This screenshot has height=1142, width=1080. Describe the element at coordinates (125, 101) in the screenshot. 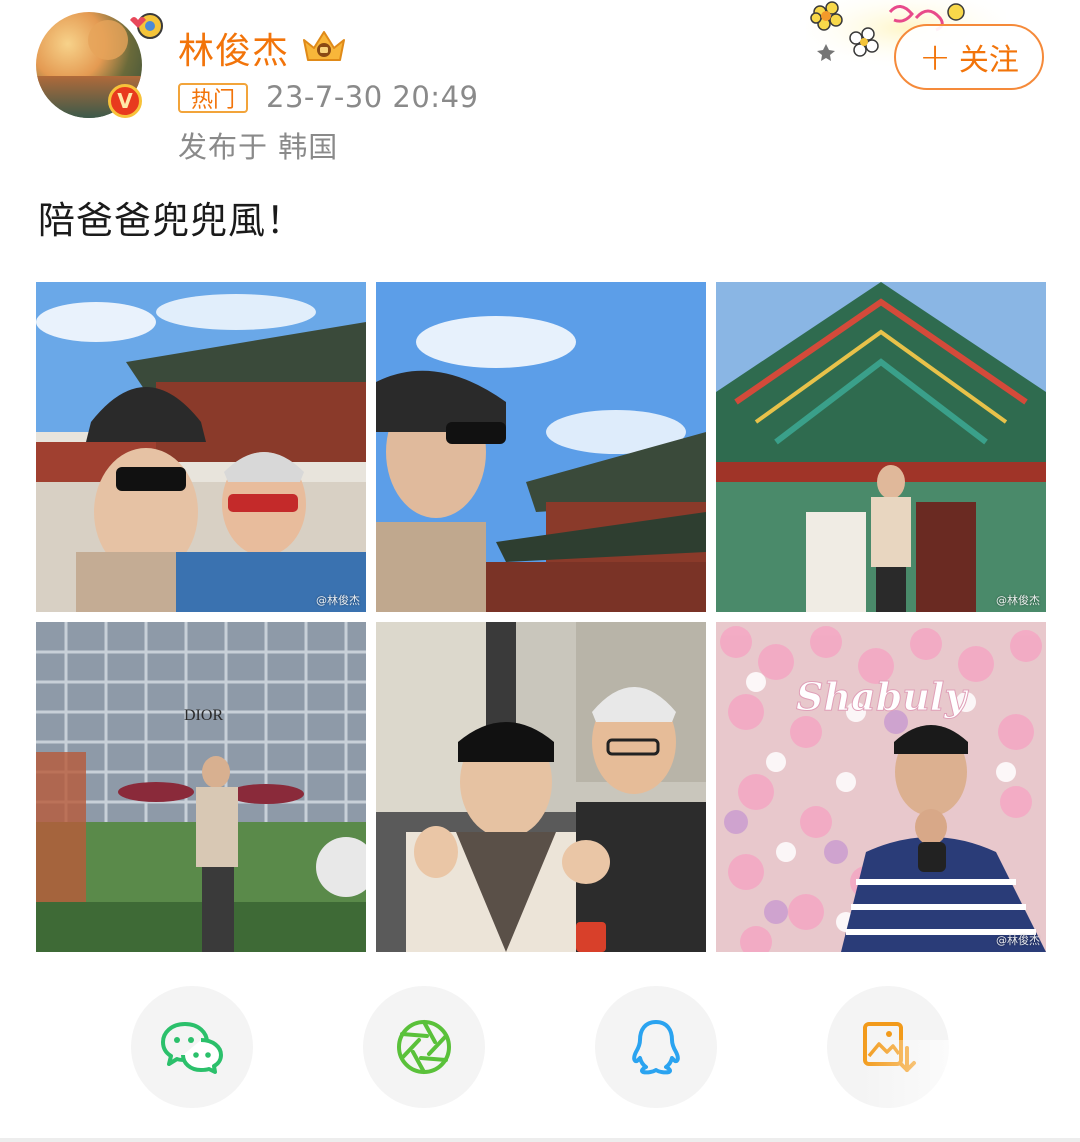

I see `verified-badge-icon: V` at that location.